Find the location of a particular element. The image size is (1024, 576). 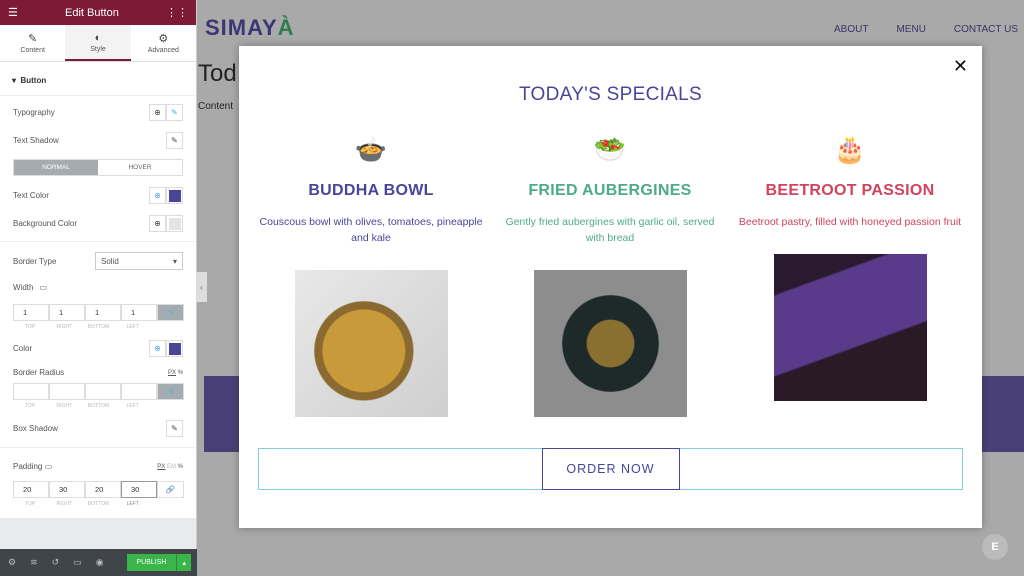

order-container: ORDER NOW is located at coordinates (610, 469).